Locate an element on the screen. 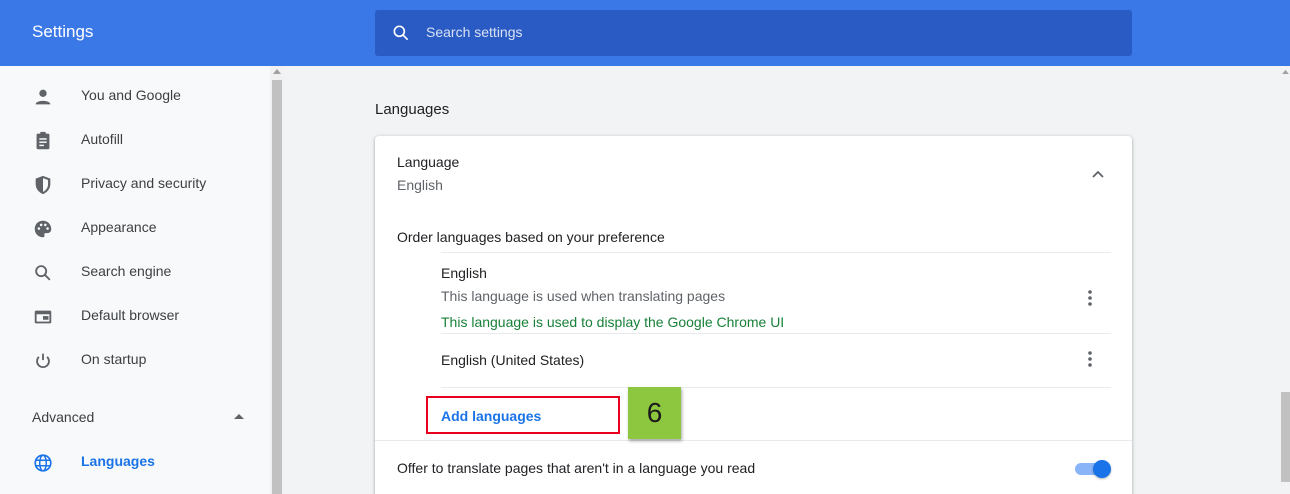 The height and width of the screenshot is (494, 1290). language-name: English (United States) is located at coordinates (513, 360).